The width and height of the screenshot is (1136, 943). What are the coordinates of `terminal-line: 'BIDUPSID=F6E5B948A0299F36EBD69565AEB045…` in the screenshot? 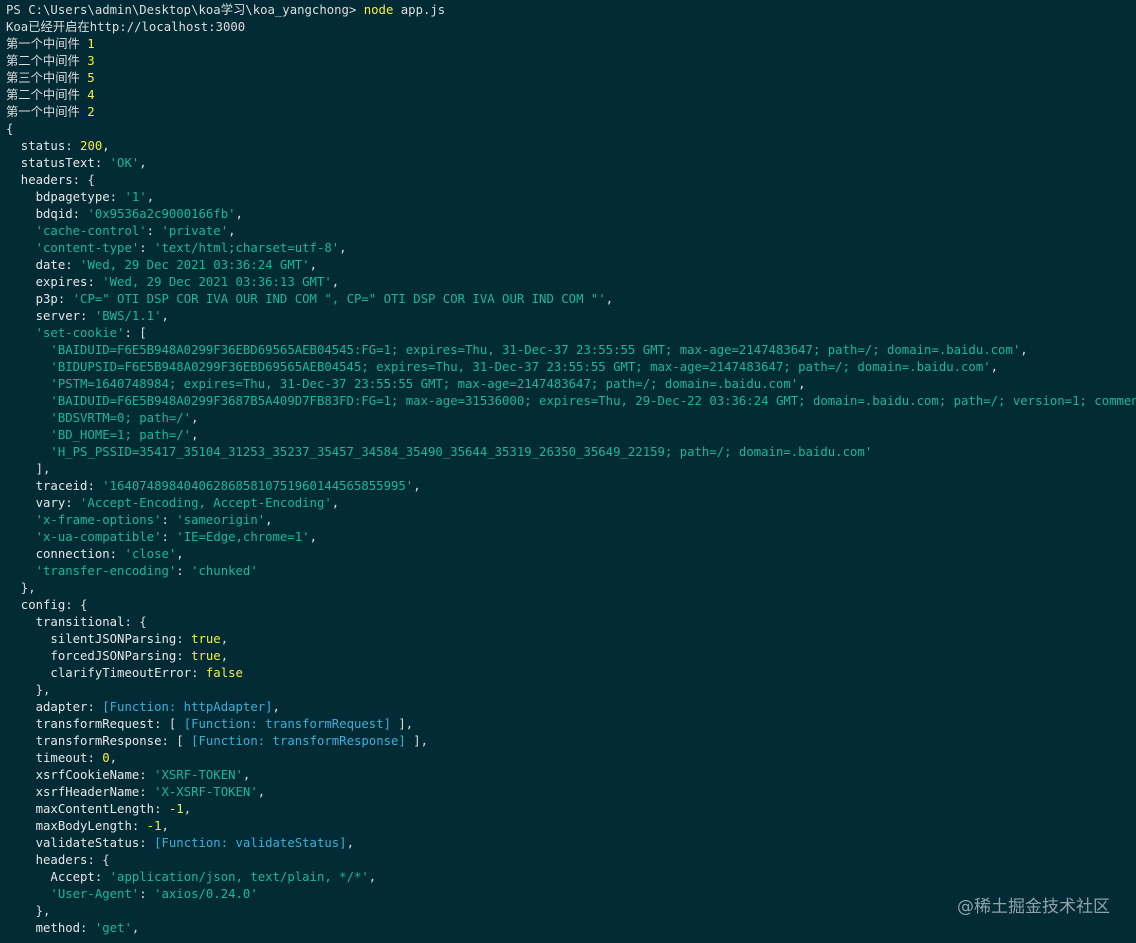 It's located at (571, 367).